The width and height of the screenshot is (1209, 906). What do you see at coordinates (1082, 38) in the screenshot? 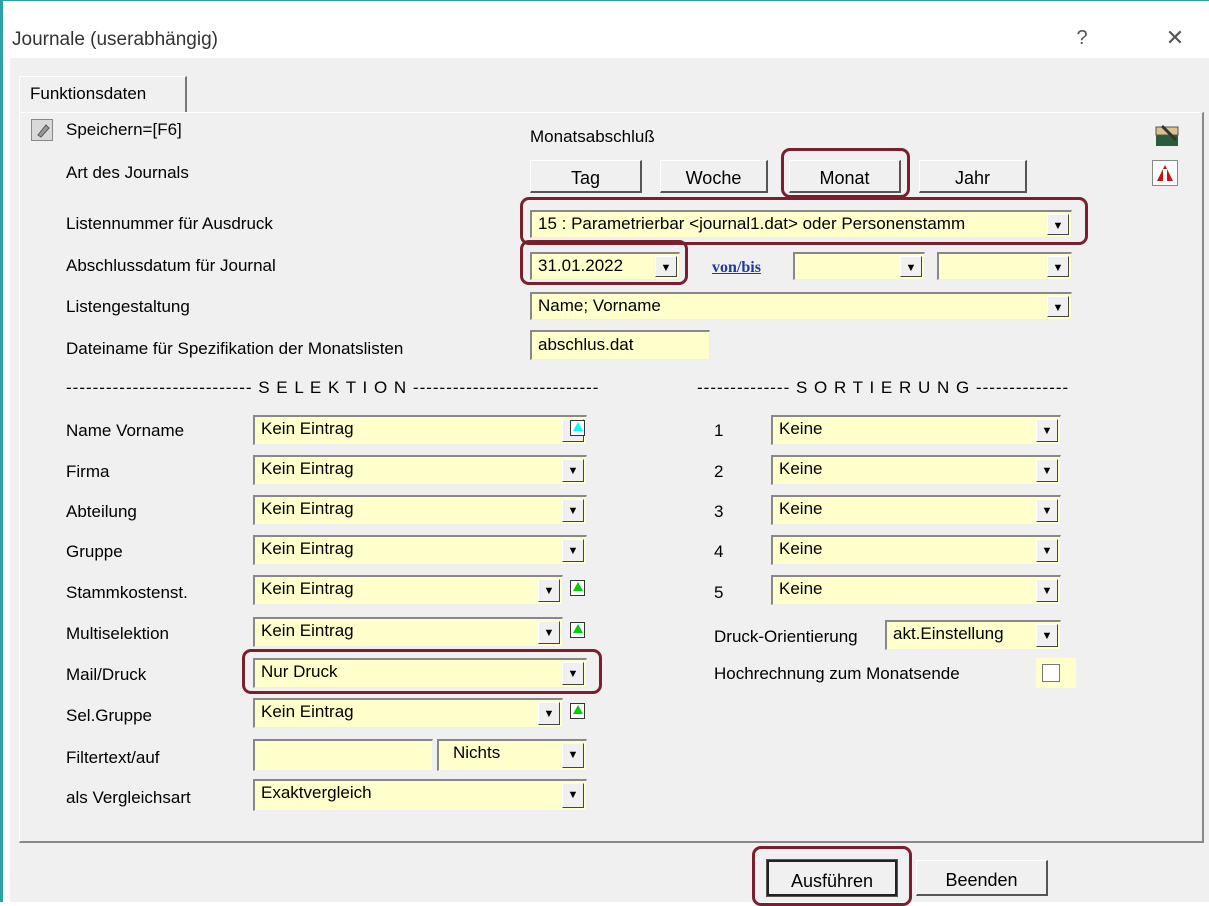
I see `help-button: ?` at bounding box center [1082, 38].